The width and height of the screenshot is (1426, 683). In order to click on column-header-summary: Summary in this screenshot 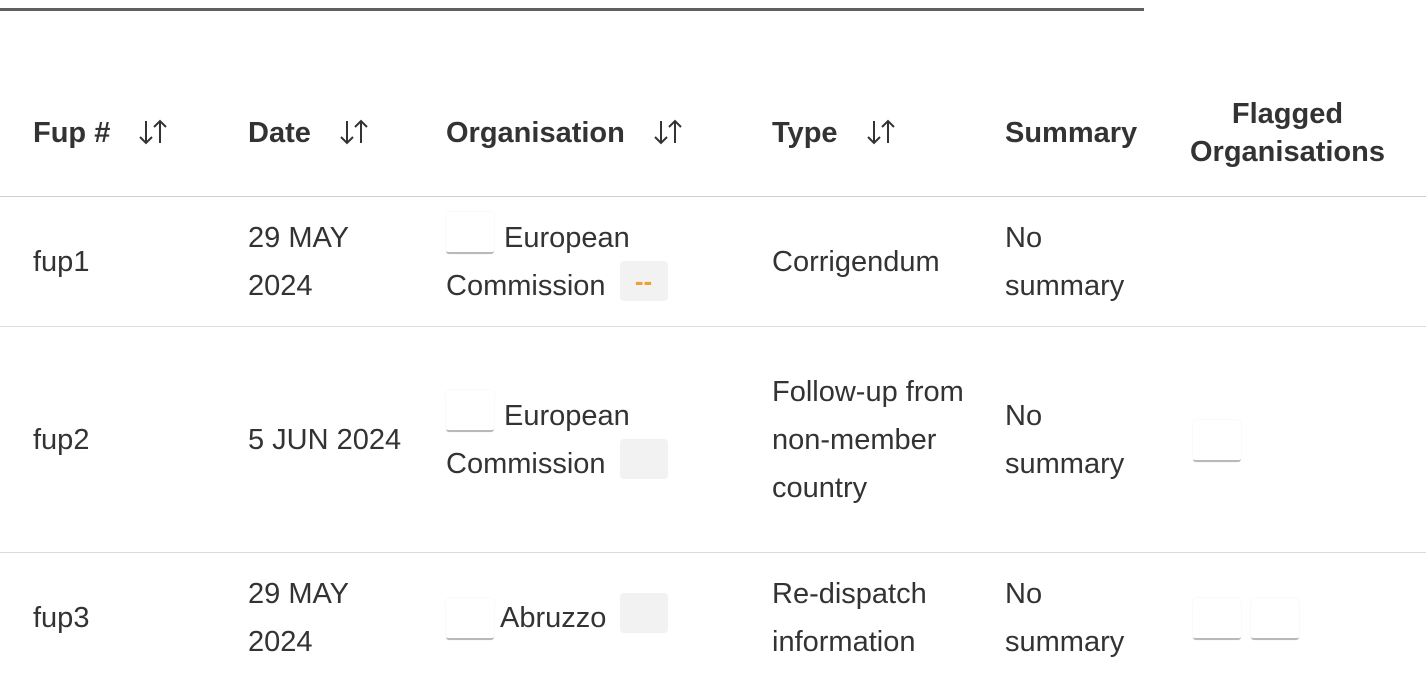, I will do `click(1067, 133)`.